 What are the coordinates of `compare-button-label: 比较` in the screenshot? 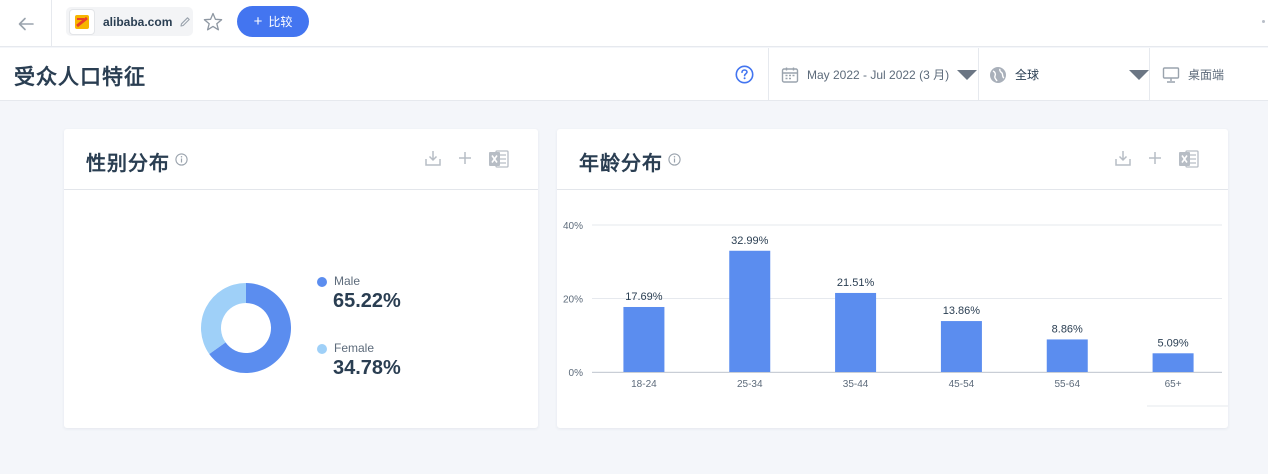 It's located at (280, 22).